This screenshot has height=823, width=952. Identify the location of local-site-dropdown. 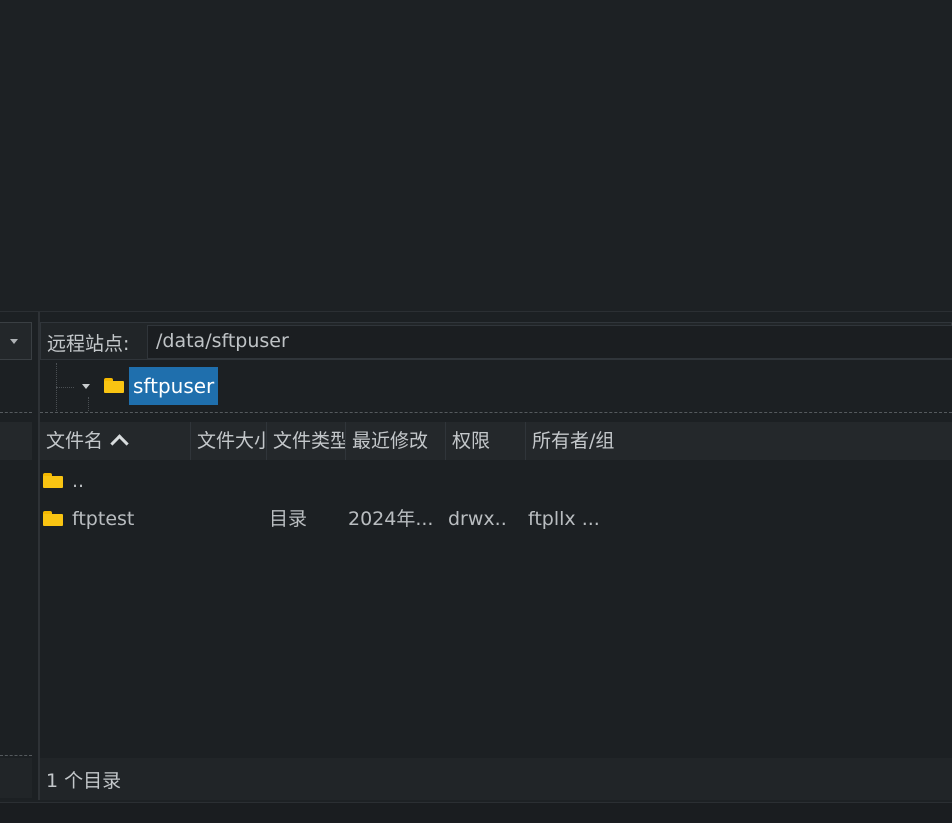
(16, 341).